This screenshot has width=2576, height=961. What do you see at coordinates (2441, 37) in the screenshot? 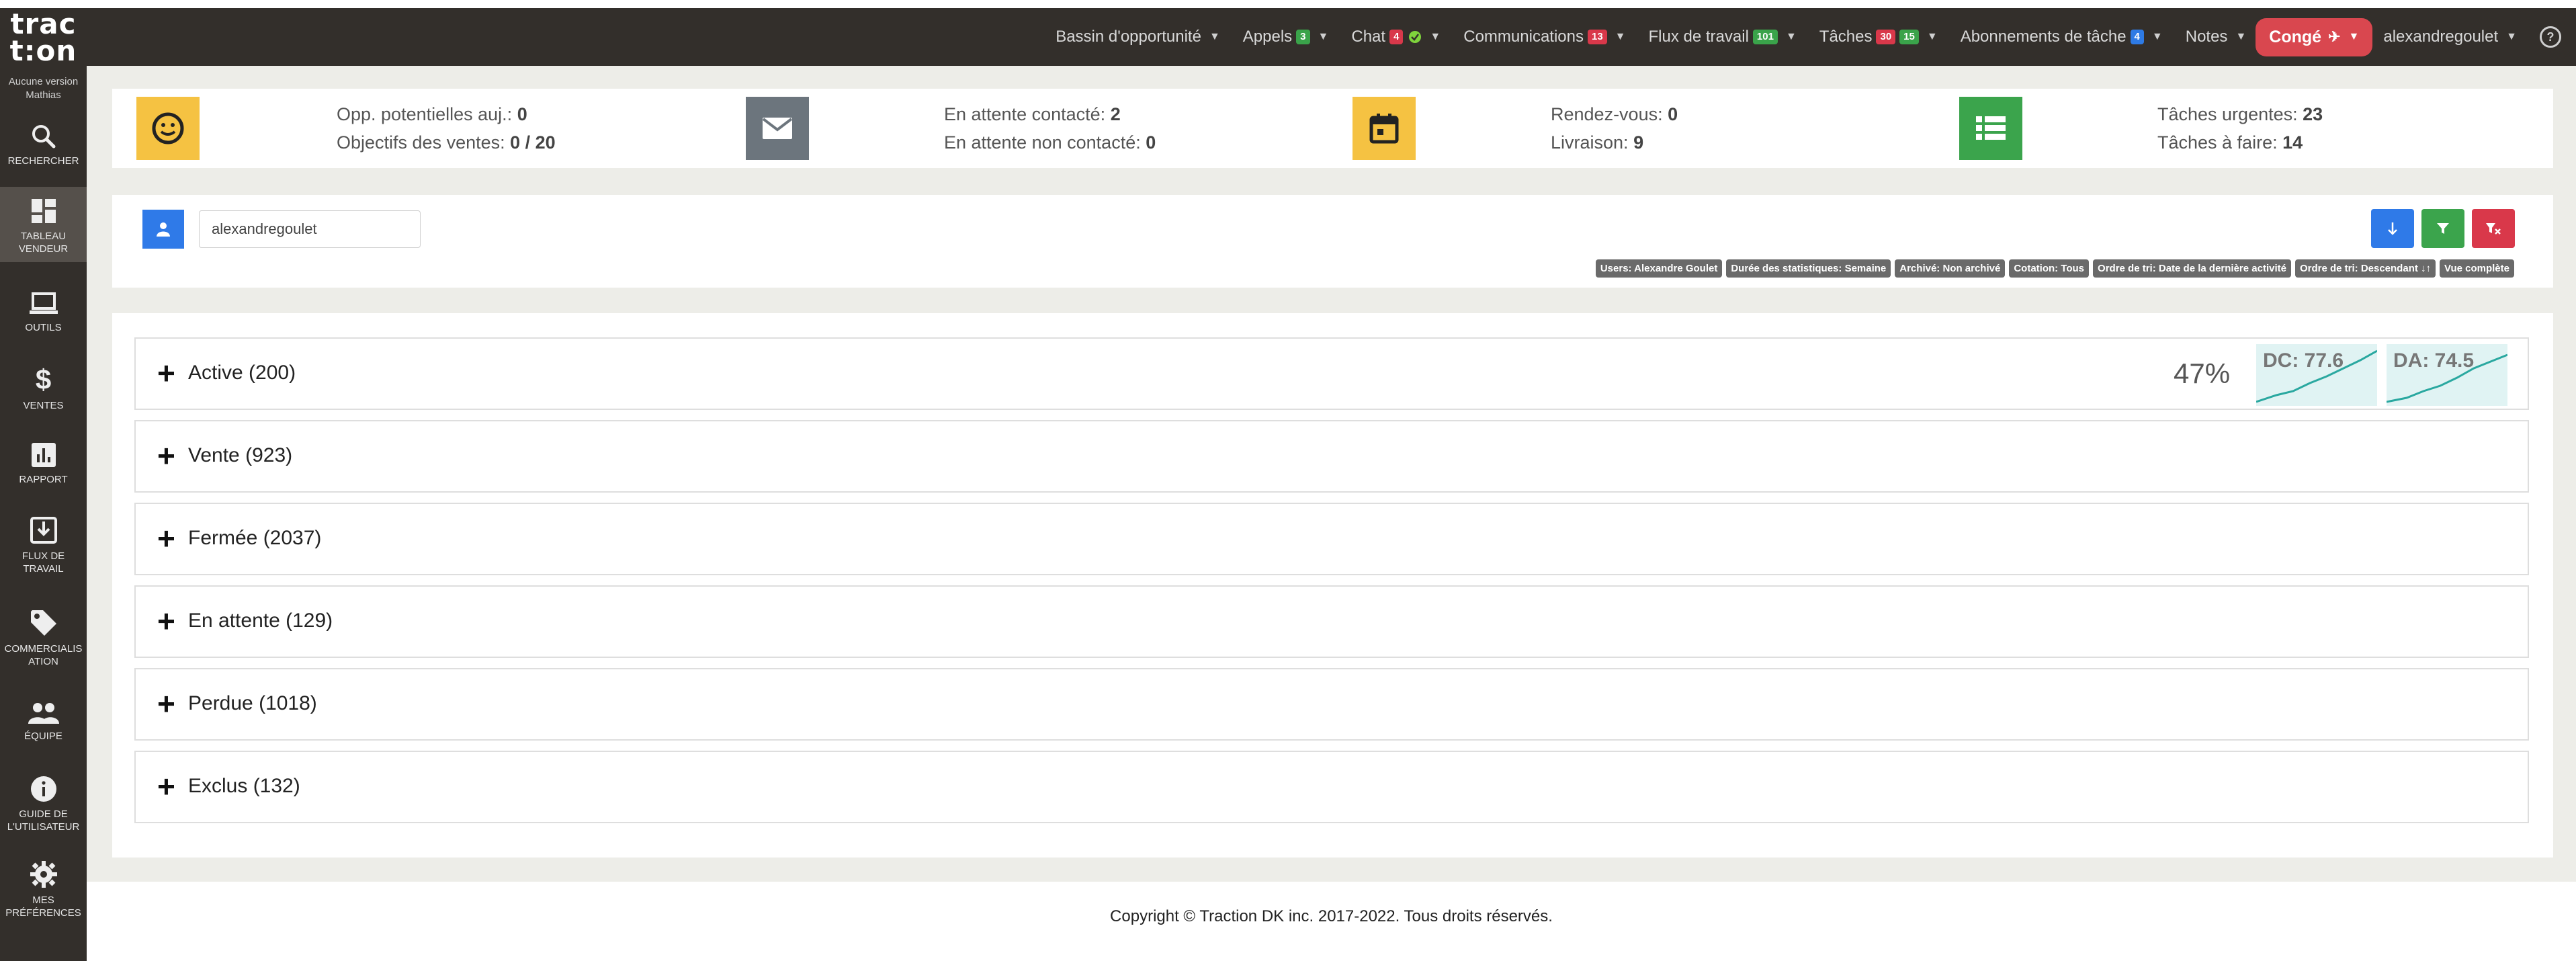
I see `nav-user-label: alexandregoulet` at bounding box center [2441, 37].